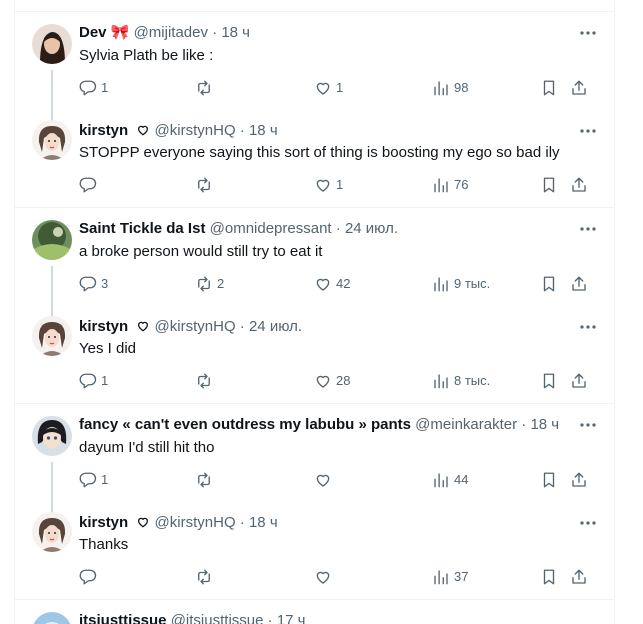 This screenshot has height=624, width=643. What do you see at coordinates (340, 87) in the screenshot?
I see `like-count: 1` at bounding box center [340, 87].